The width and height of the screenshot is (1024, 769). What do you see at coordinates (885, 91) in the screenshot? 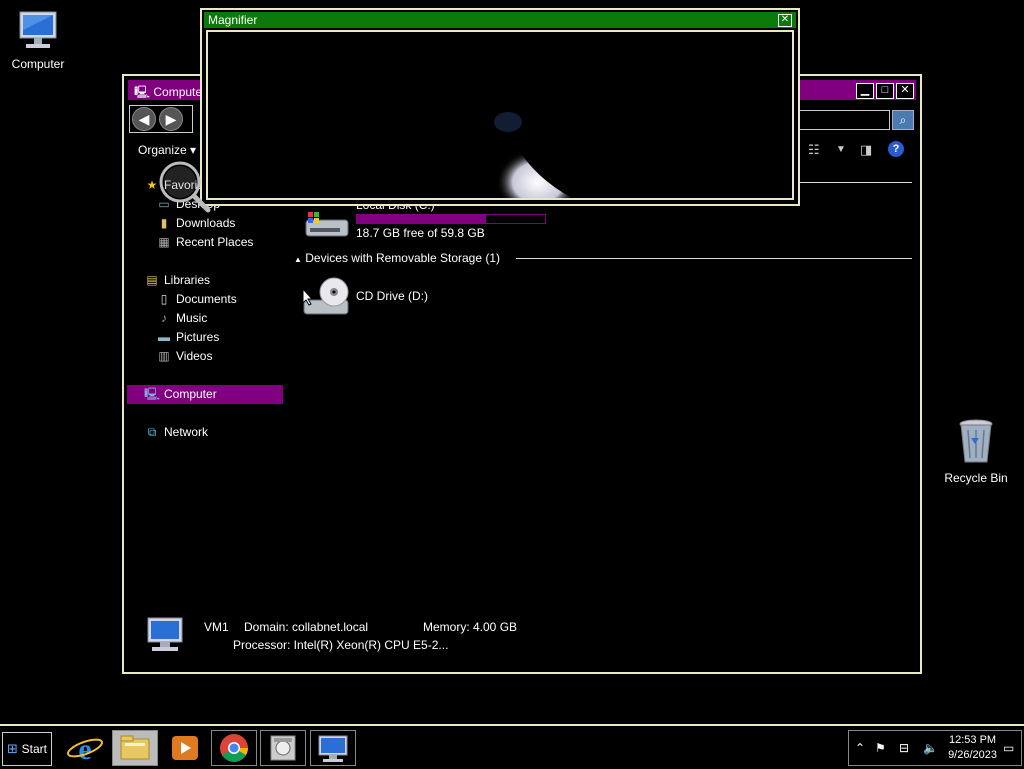
I see `maximize-button: □` at bounding box center [885, 91].